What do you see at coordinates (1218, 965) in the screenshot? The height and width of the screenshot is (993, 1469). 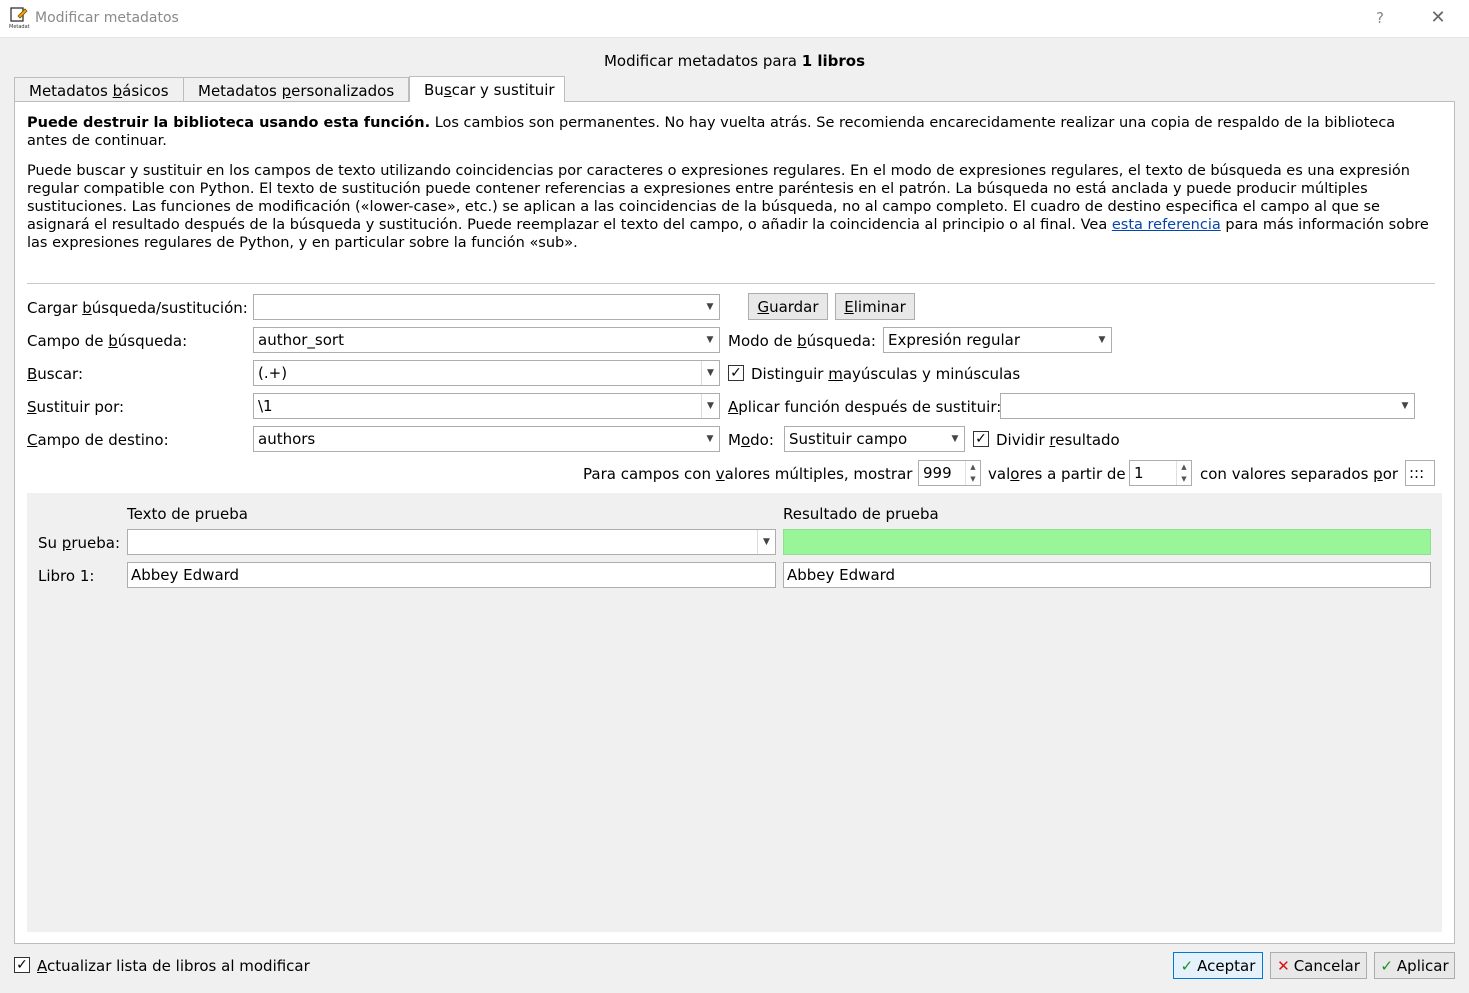 I see `ok-button: ✓ Aceptar` at bounding box center [1218, 965].